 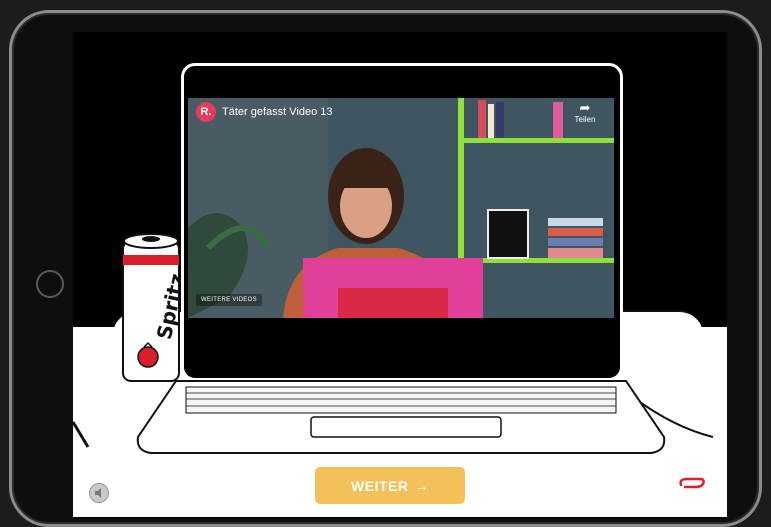 I want to click on next-button: WEITER →, so click(x=390, y=485).